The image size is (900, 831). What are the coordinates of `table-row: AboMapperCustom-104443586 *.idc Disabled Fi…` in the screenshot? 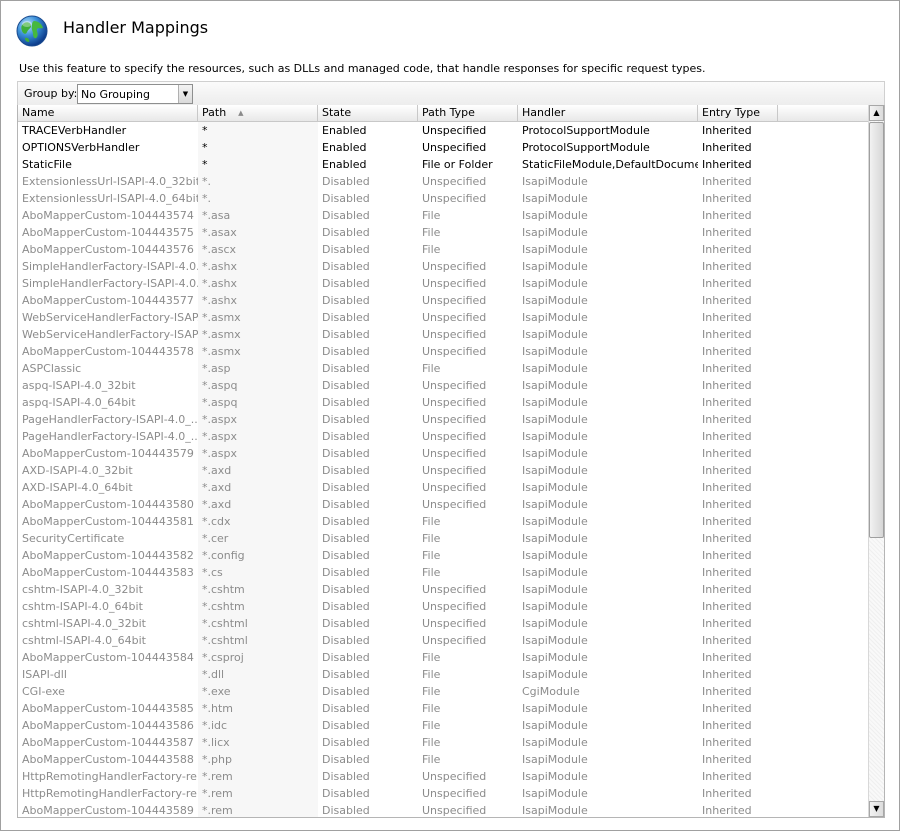 It's located at (443, 725).